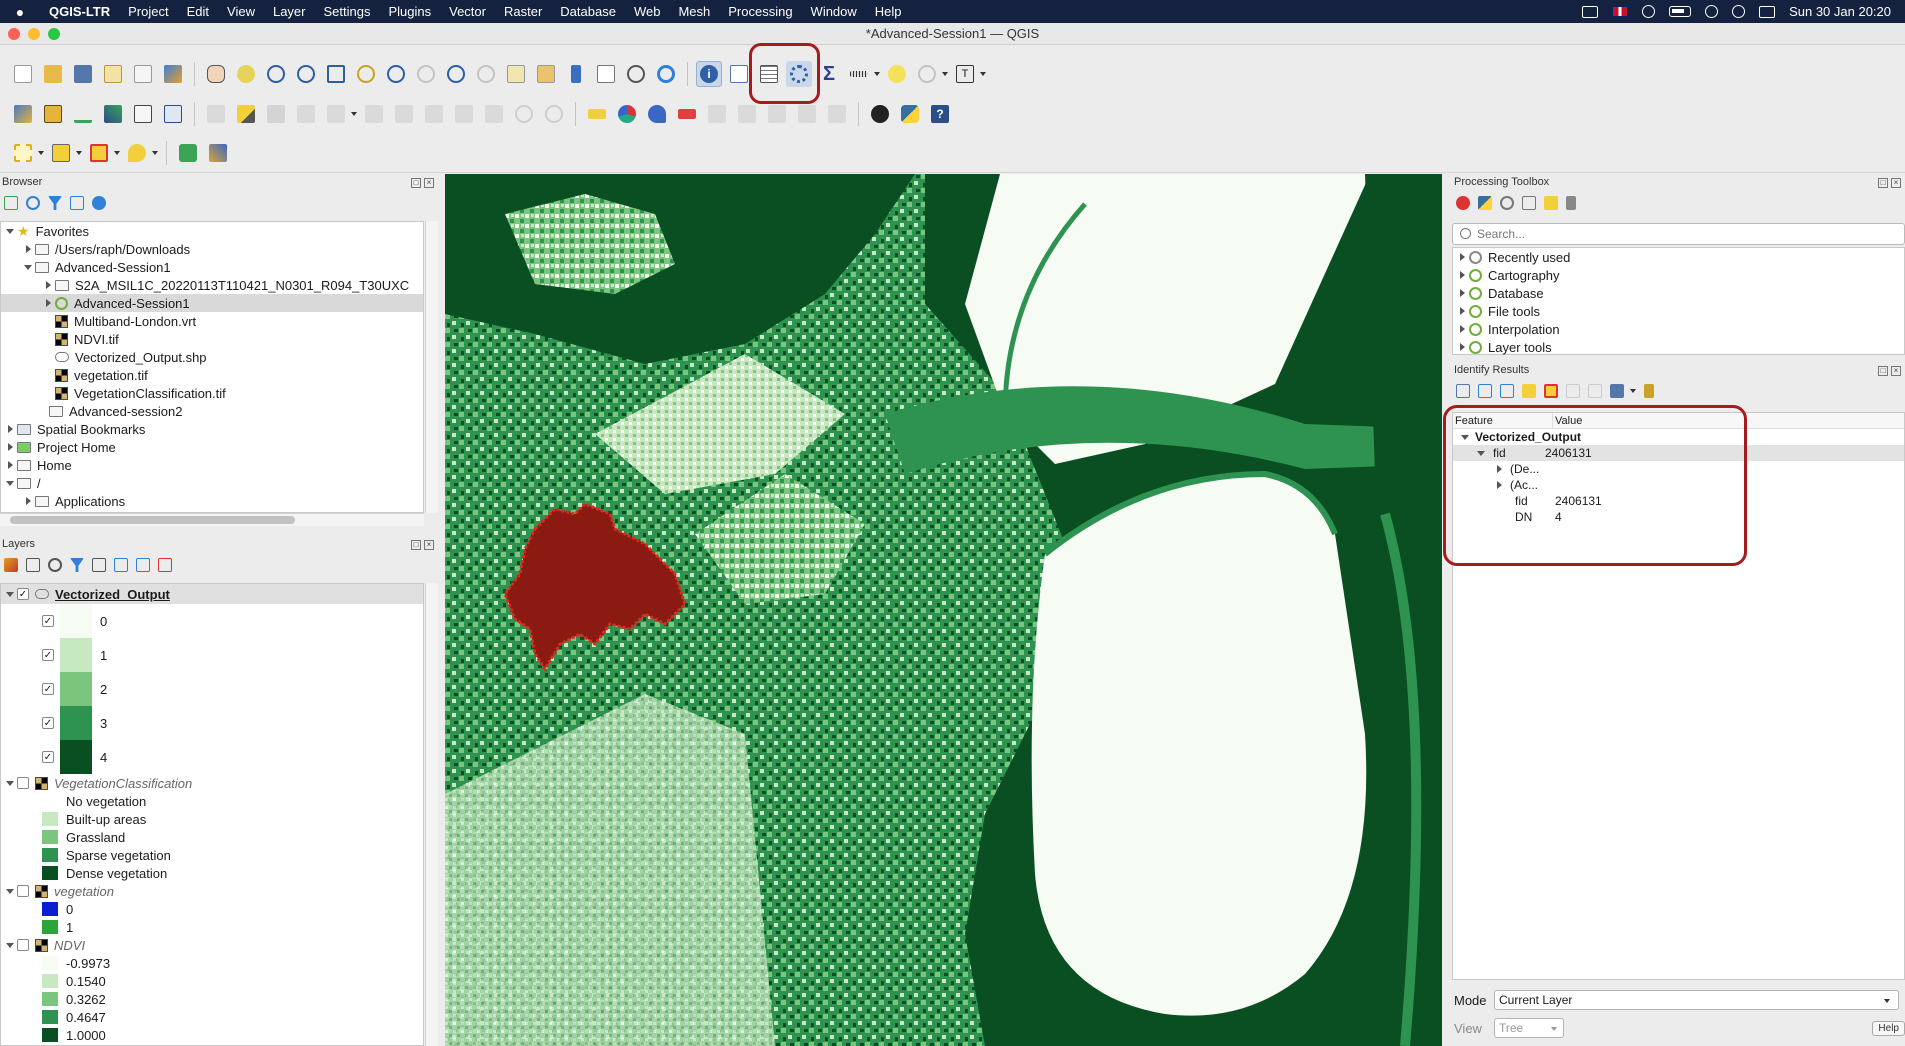 This screenshot has width=1905, height=1046. I want to click on menu-project: Project, so click(148, 11).